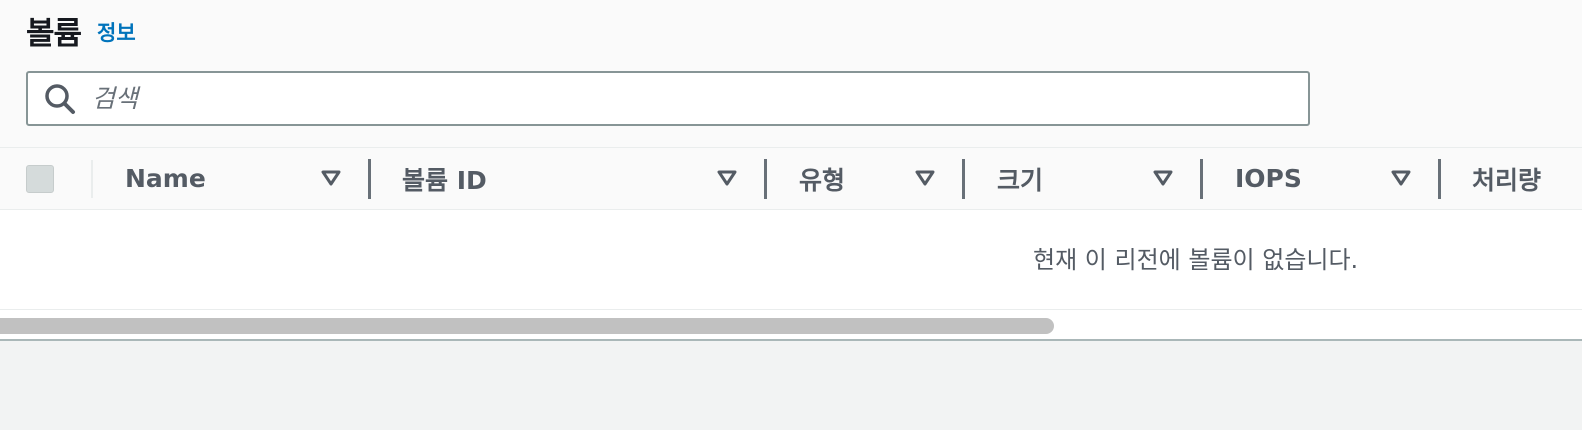 This screenshot has height=430, width=1582. What do you see at coordinates (791, 178) in the screenshot?
I see `table-header: Name 볼륨 ID 유형 크기 IOPS 처리량` at bounding box center [791, 178].